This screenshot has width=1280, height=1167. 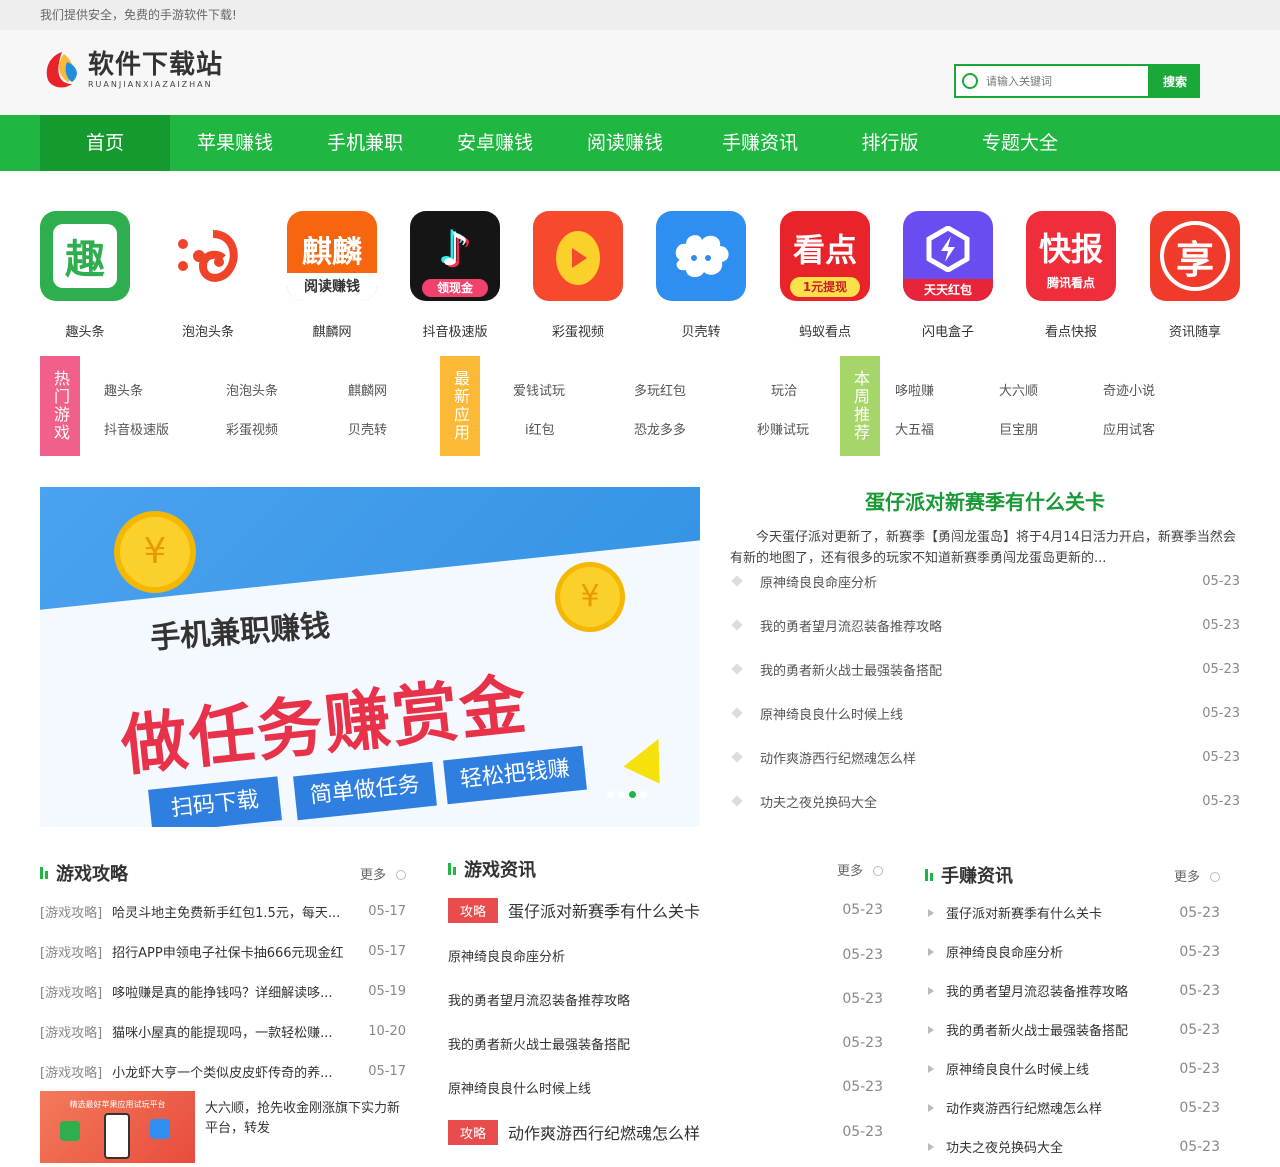 What do you see at coordinates (985, 502) in the screenshot?
I see `featured-title: 蛋仔派对新赛季有什么关卡` at bounding box center [985, 502].